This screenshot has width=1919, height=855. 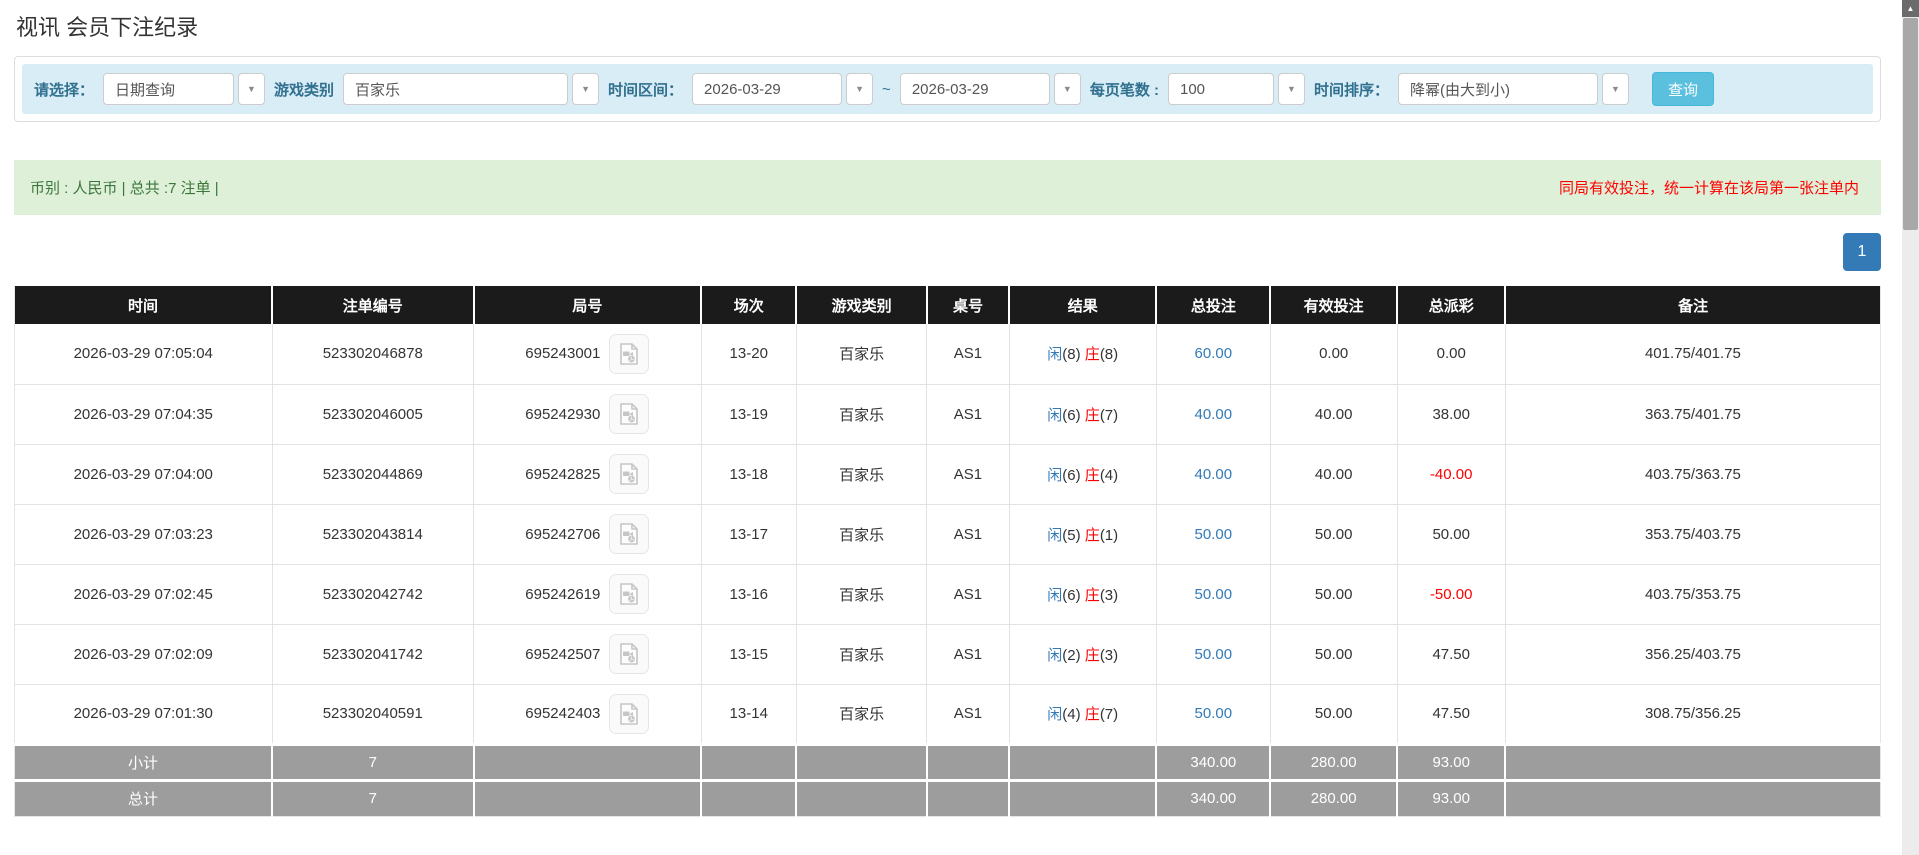 What do you see at coordinates (456, 89) in the screenshot?
I see `game-type-value: 百家乐` at bounding box center [456, 89].